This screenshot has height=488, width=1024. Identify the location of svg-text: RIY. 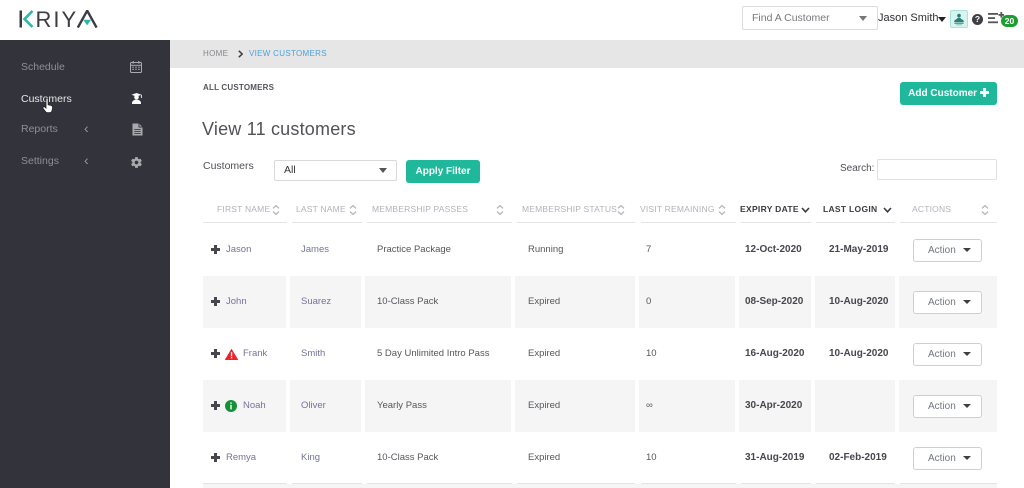
(57, 19).